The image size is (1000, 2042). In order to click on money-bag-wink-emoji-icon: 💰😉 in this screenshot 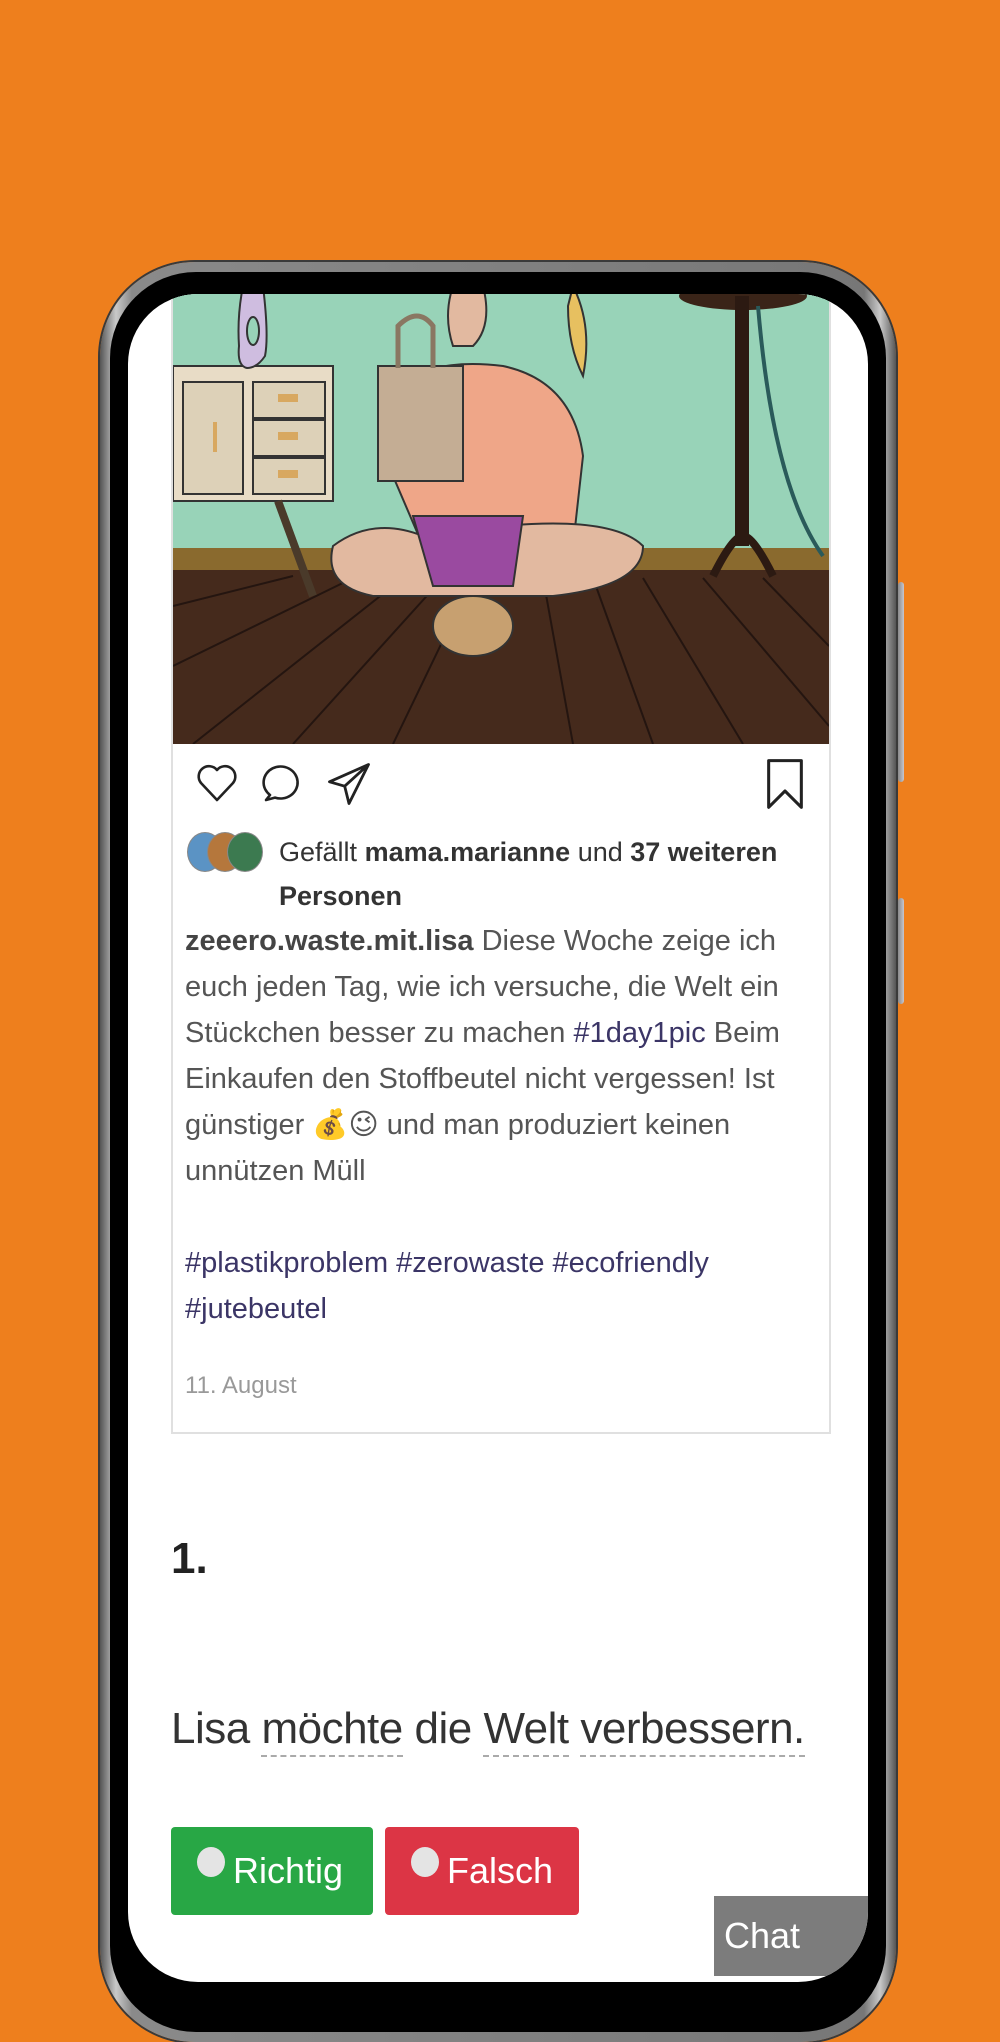, I will do `click(345, 1125)`.